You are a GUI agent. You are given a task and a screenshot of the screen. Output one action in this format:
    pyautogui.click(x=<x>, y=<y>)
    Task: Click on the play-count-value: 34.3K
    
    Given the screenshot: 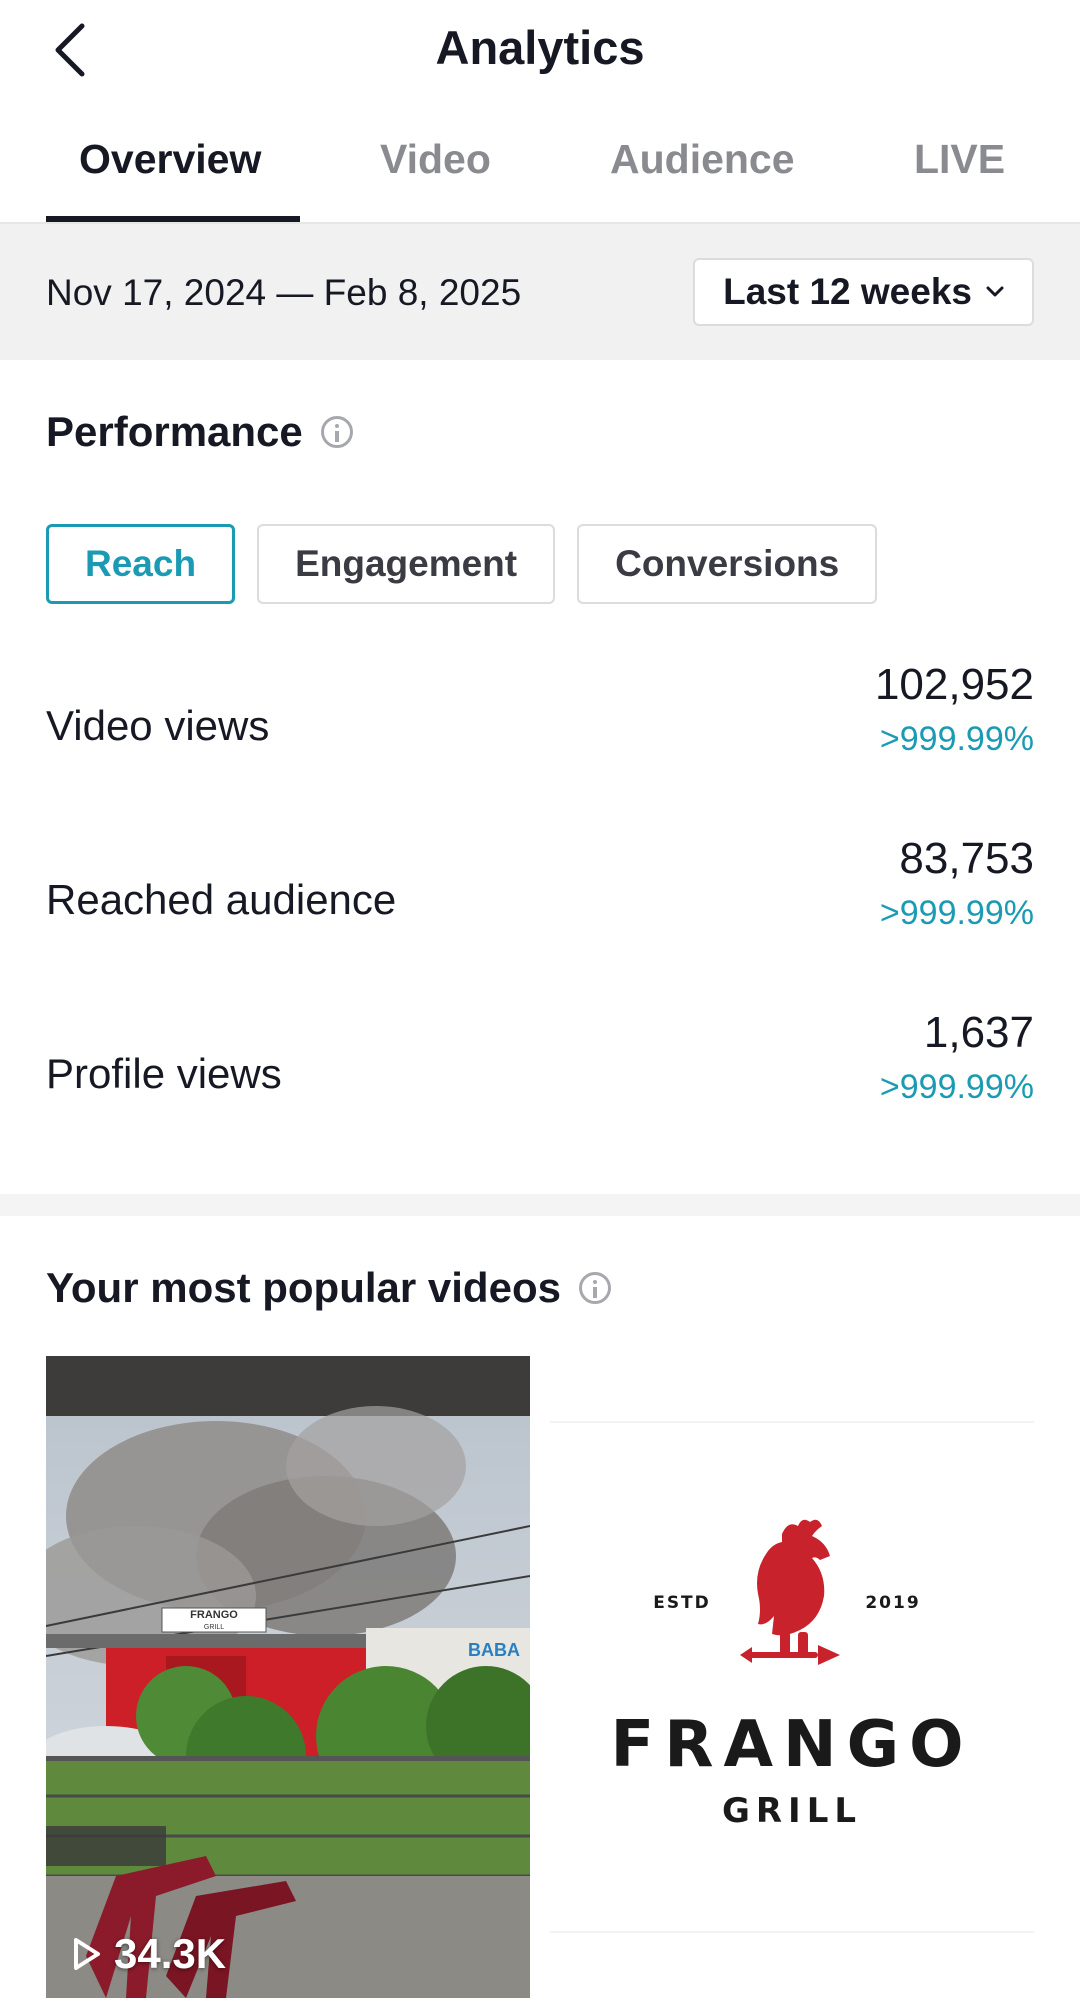 What is the action you would take?
    pyautogui.click(x=170, y=1953)
    